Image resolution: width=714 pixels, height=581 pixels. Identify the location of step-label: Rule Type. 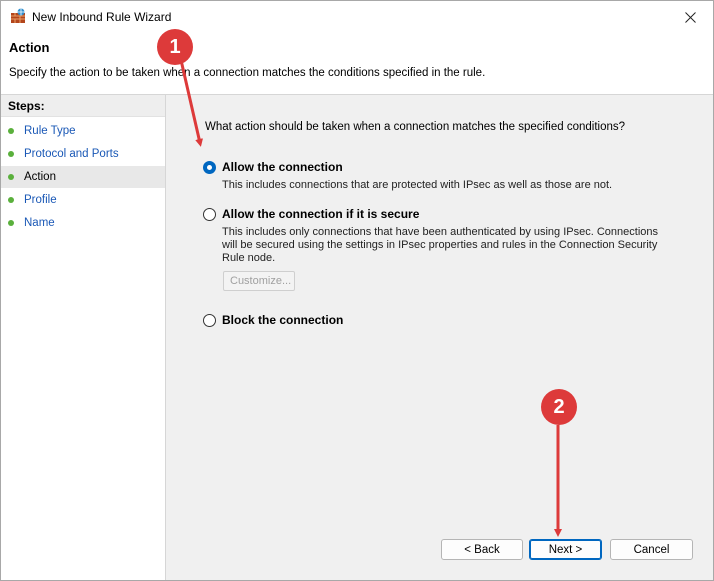
(50, 131).